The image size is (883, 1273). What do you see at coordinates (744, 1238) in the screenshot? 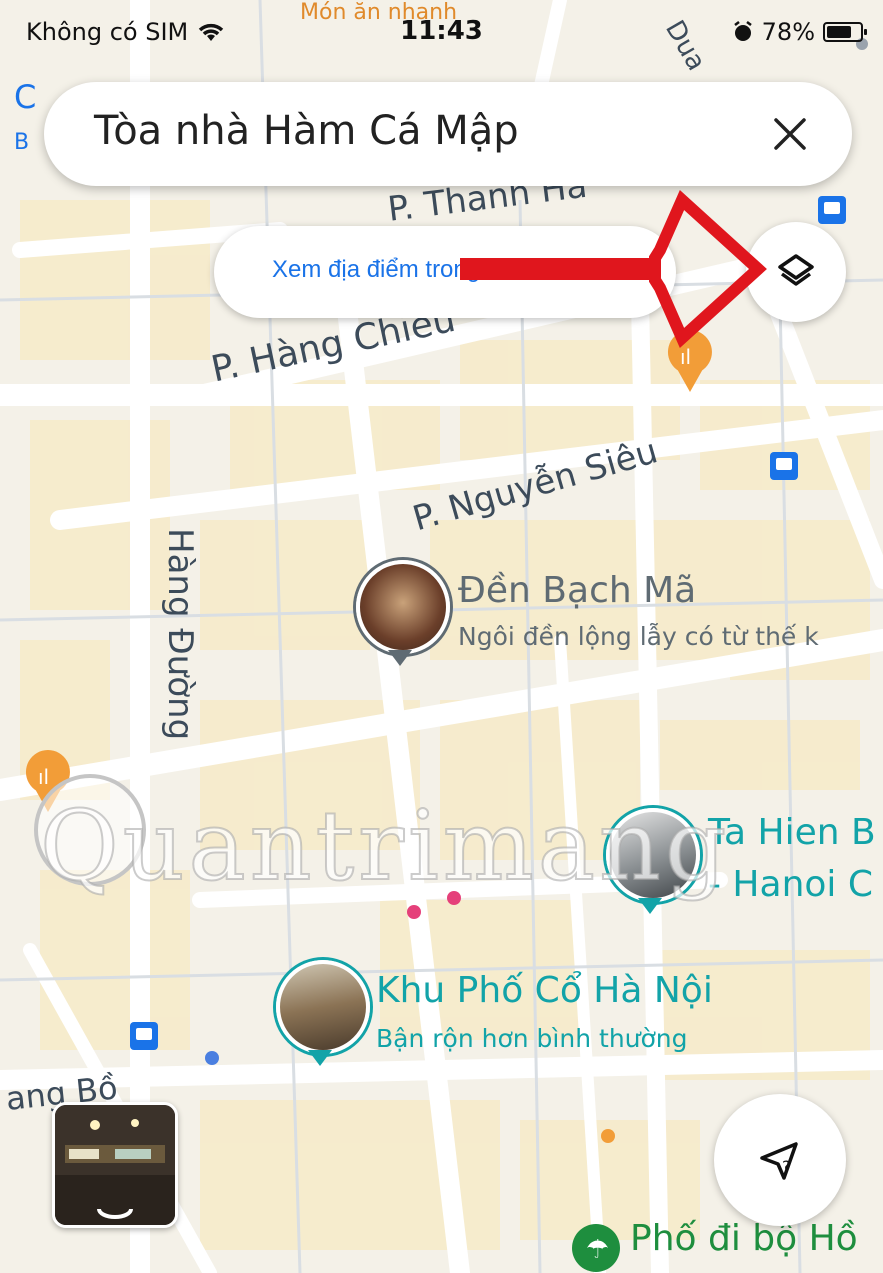
I see `poi-pho-di-bo: Phố đi bộ Hồ` at bounding box center [744, 1238].